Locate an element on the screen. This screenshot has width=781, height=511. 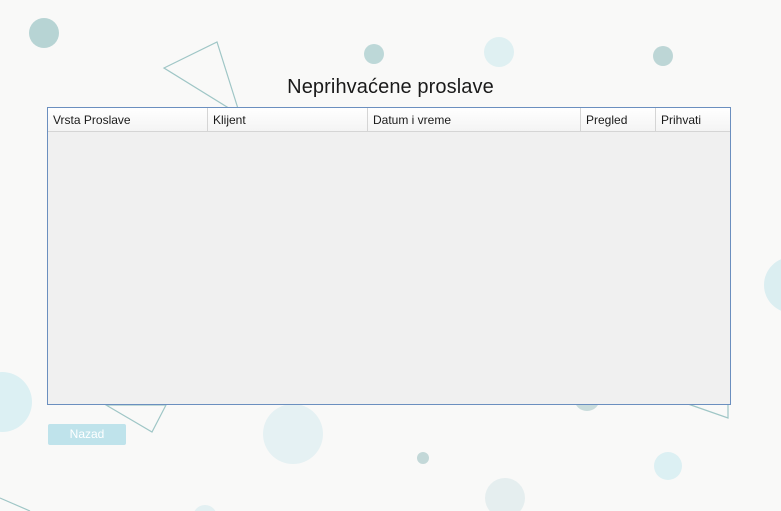
page-title: Neprihvaćene proslave is located at coordinates (390, 87).